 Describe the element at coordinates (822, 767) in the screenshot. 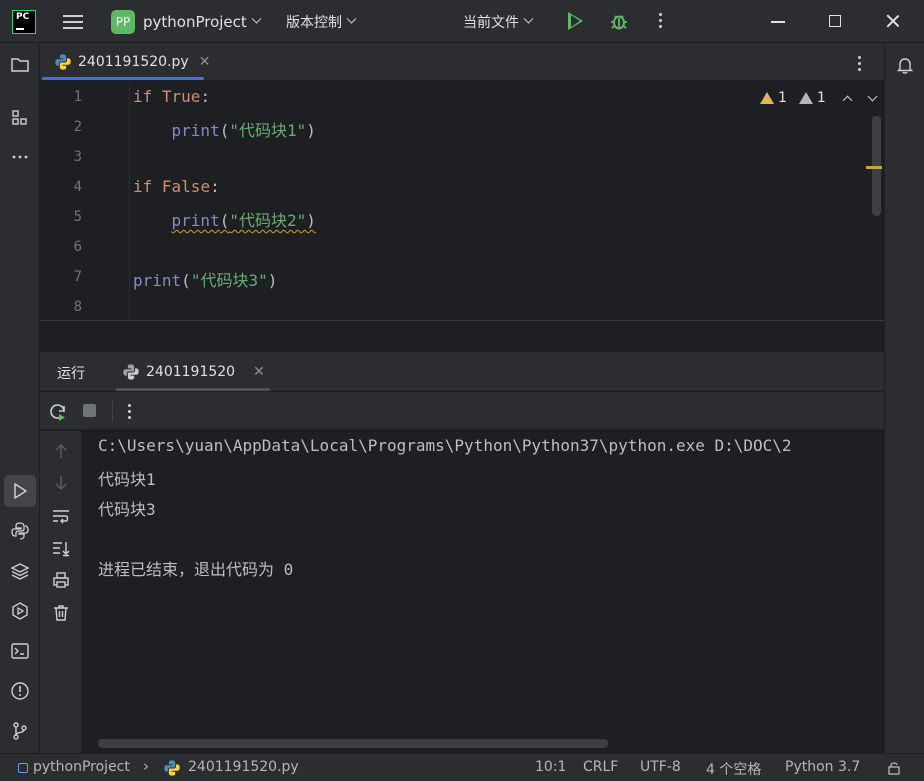

I see `python-interpreter: Python 3.7` at that location.